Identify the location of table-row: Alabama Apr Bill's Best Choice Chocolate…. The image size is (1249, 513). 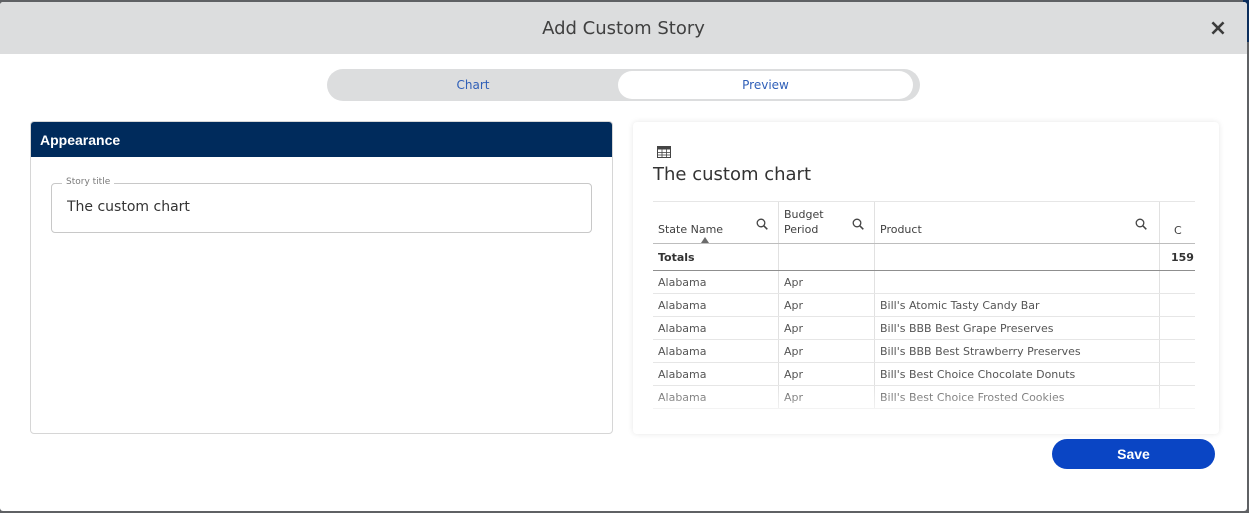
(924, 374).